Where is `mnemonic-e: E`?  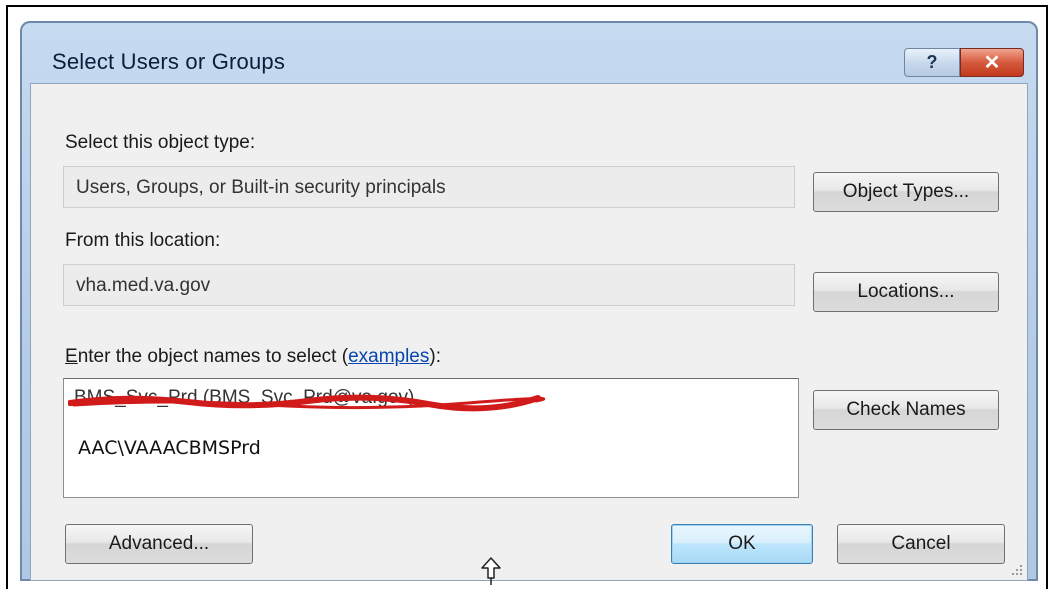
mnemonic-e: E is located at coordinates (71, 356).